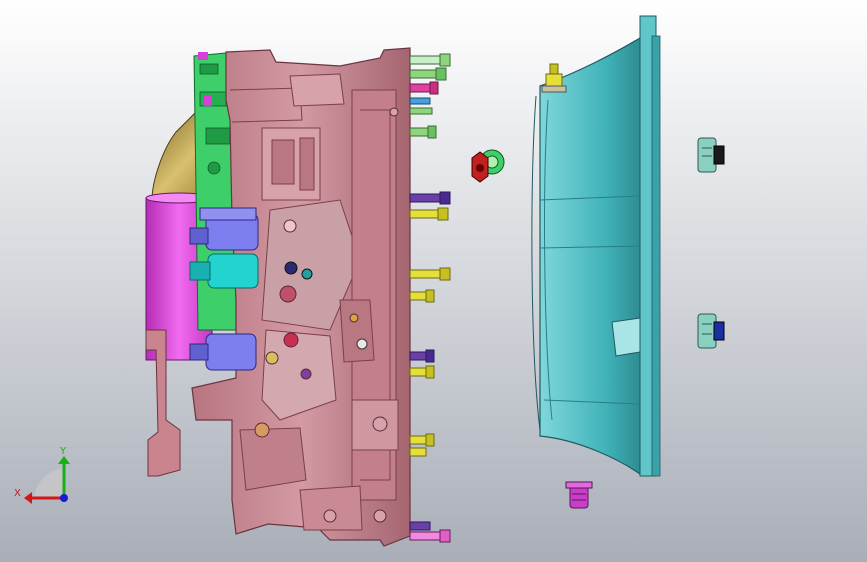  What do you see at coordinates (17, 493) in the screenshot?
I see `triad-x-label: X` at bounding box center [17, 493].